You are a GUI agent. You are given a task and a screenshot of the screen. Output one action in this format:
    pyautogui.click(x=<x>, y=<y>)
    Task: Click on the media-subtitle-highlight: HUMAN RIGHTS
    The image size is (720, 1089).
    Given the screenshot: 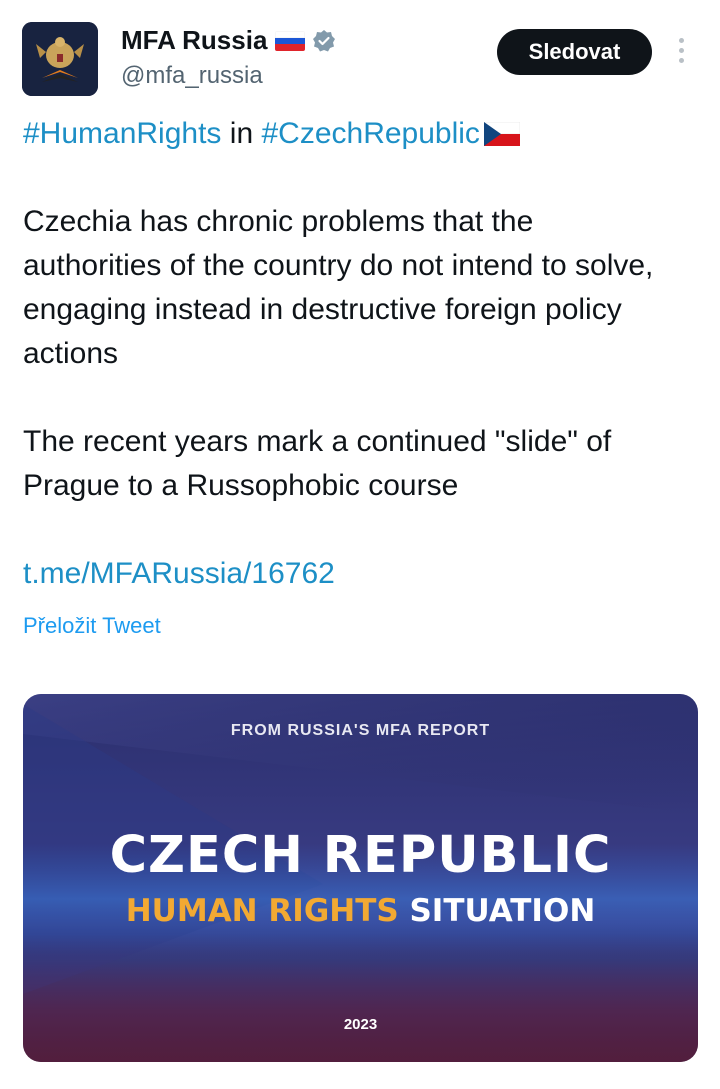 What is the action you would take?
    pyautogui.click(x=262, y=911)
    